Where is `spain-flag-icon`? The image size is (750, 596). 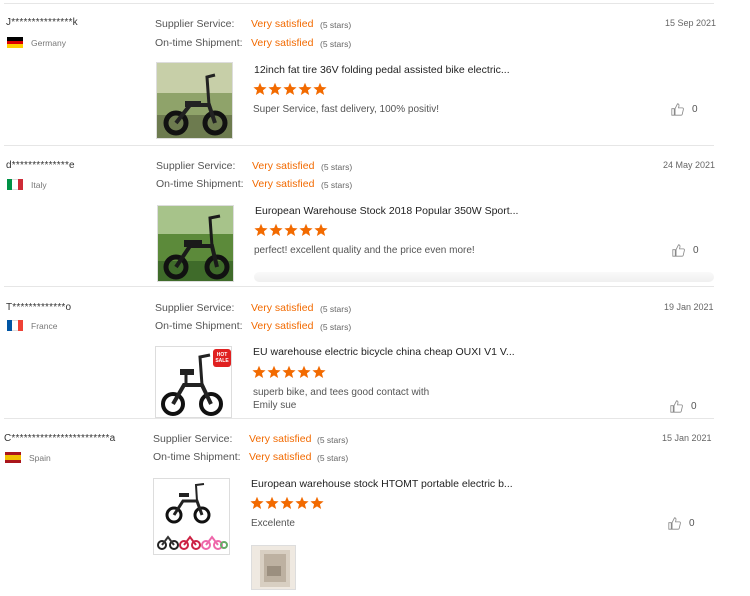
spain-flag-icon is located at coordinates (13, 457).